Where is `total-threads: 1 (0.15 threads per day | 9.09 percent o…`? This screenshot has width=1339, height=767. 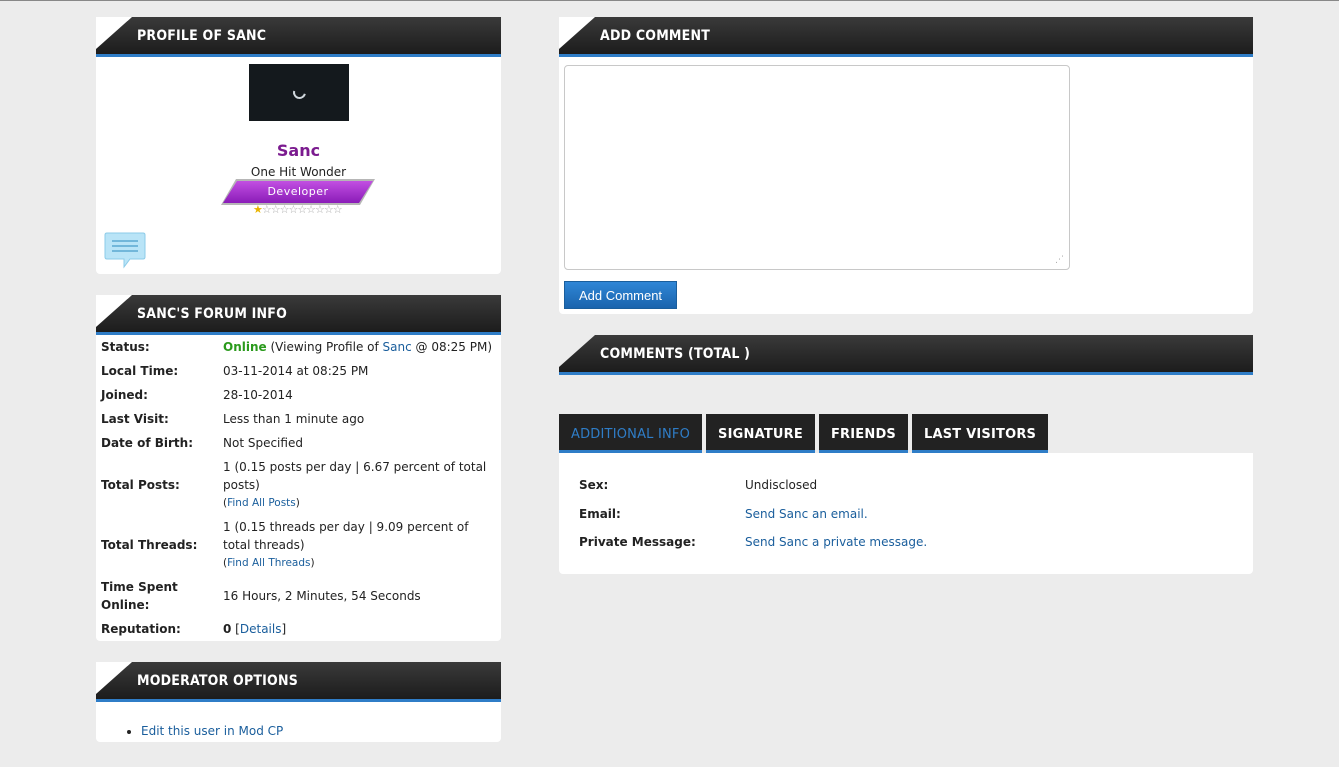
total-threads: 1 (0.15 threads per day | 9.09 percent o… is located at coordinates (346, 536).